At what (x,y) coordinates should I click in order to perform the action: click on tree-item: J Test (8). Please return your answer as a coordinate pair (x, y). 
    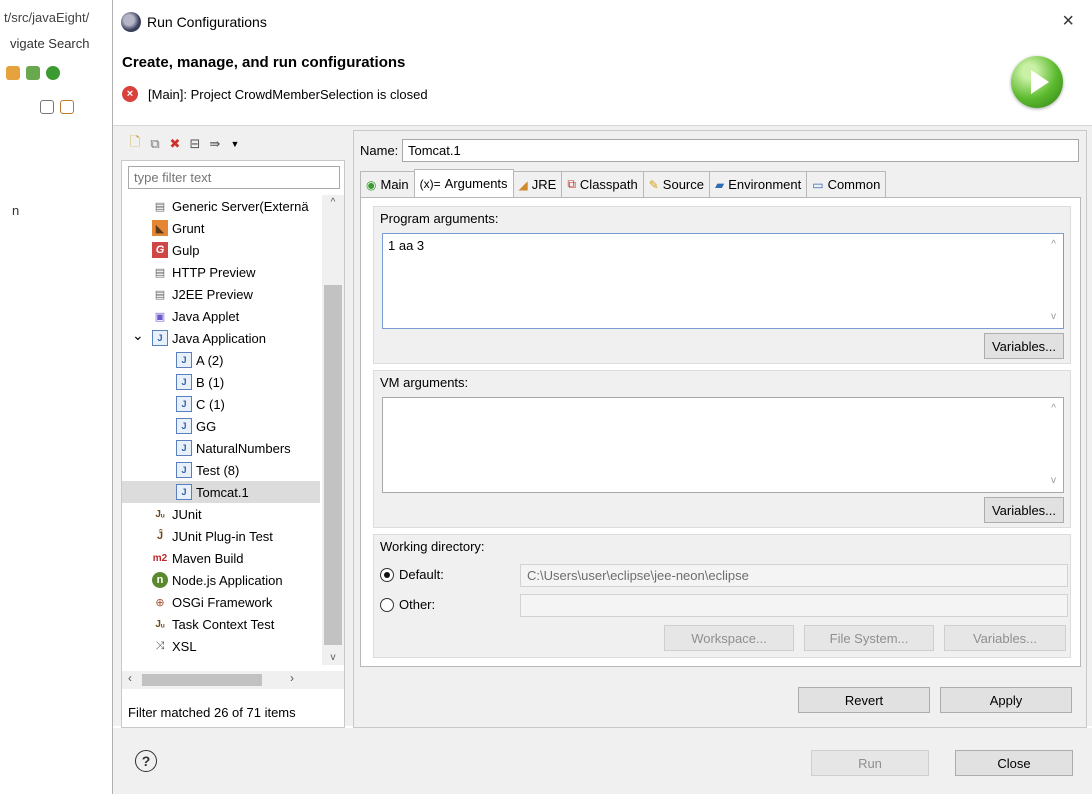
    Looking at the image, I should click on (221, 470).